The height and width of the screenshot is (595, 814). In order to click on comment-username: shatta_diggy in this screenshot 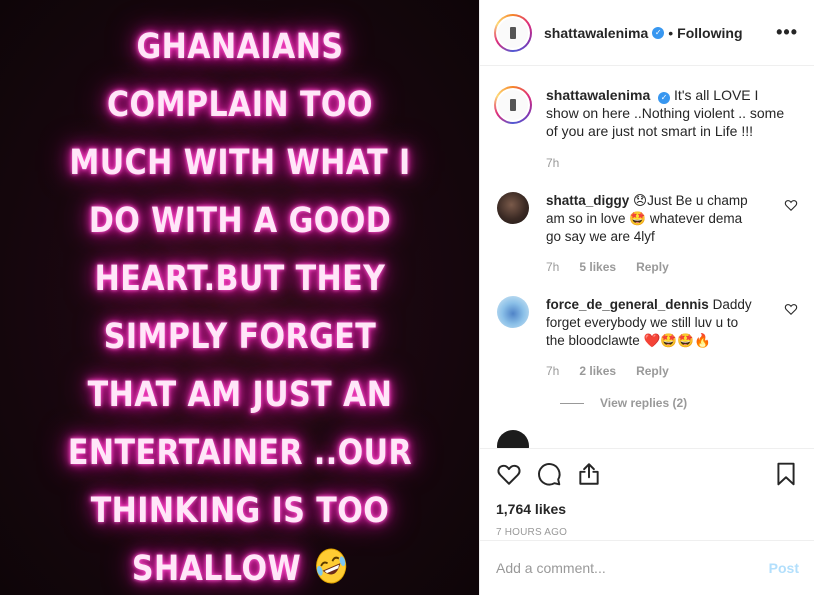, I will do `click(587, 200)`.